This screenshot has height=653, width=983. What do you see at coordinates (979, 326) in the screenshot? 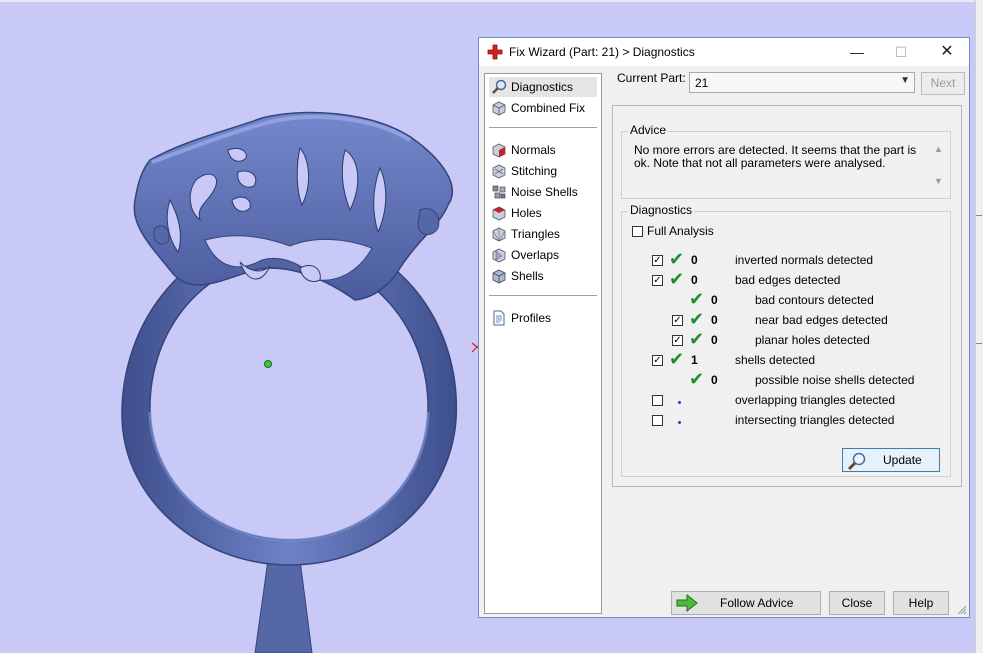
I see `right-toolbar-edge` at bounding box center [979, 326].